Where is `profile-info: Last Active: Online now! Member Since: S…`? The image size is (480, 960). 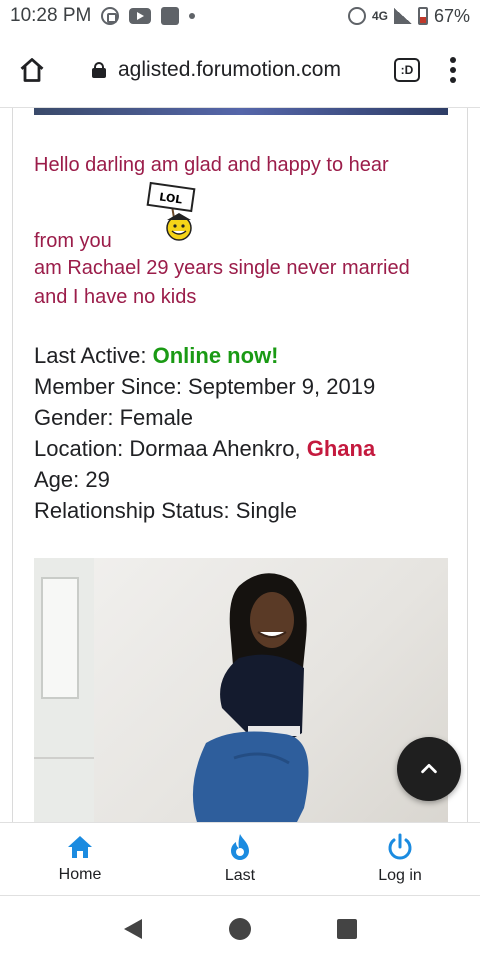
profile-info: Last Active: Online now! Member Since: S… is located at coordinates (204, 433).